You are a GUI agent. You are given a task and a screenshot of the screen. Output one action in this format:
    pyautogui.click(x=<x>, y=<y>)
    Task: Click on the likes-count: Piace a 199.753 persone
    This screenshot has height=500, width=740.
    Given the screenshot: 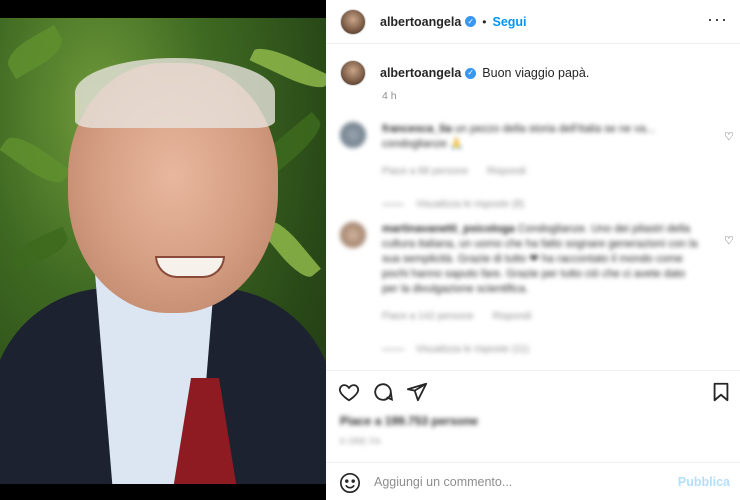 What is the action you would take?
    pyautogui.click(x=409, y=421)
    